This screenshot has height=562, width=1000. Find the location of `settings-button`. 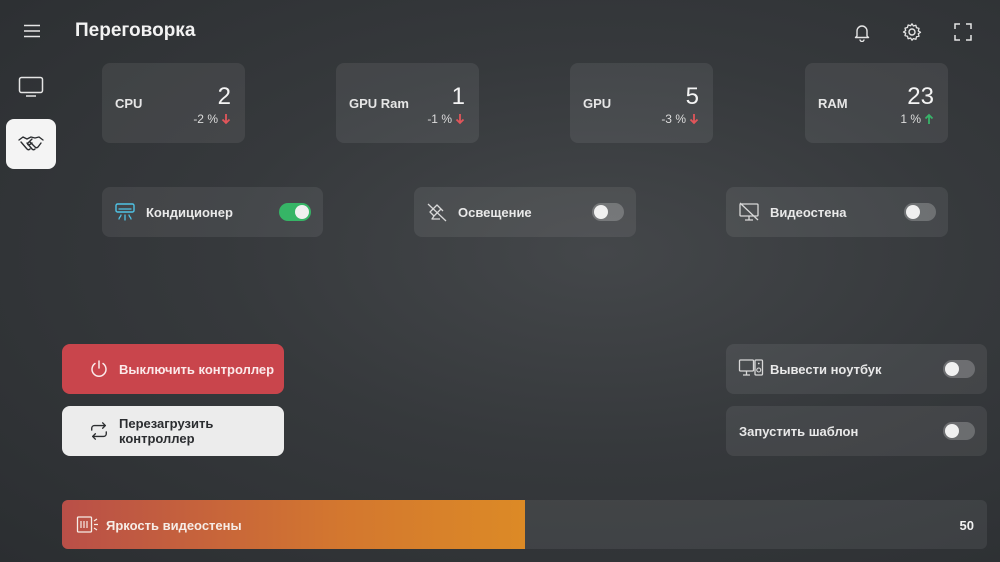

settings-button is located at coordinates (912, 32).